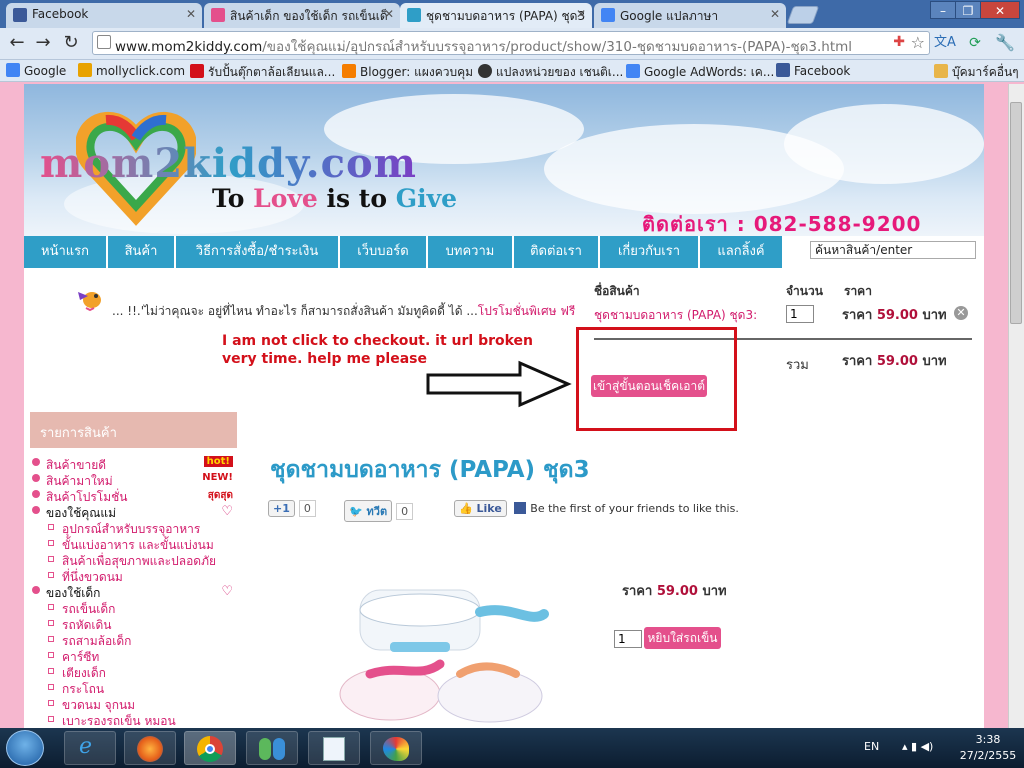 The width and height of the screenshot is (1024, 768). I want to click on back-arrow-icon: ←, so click(17, 43).